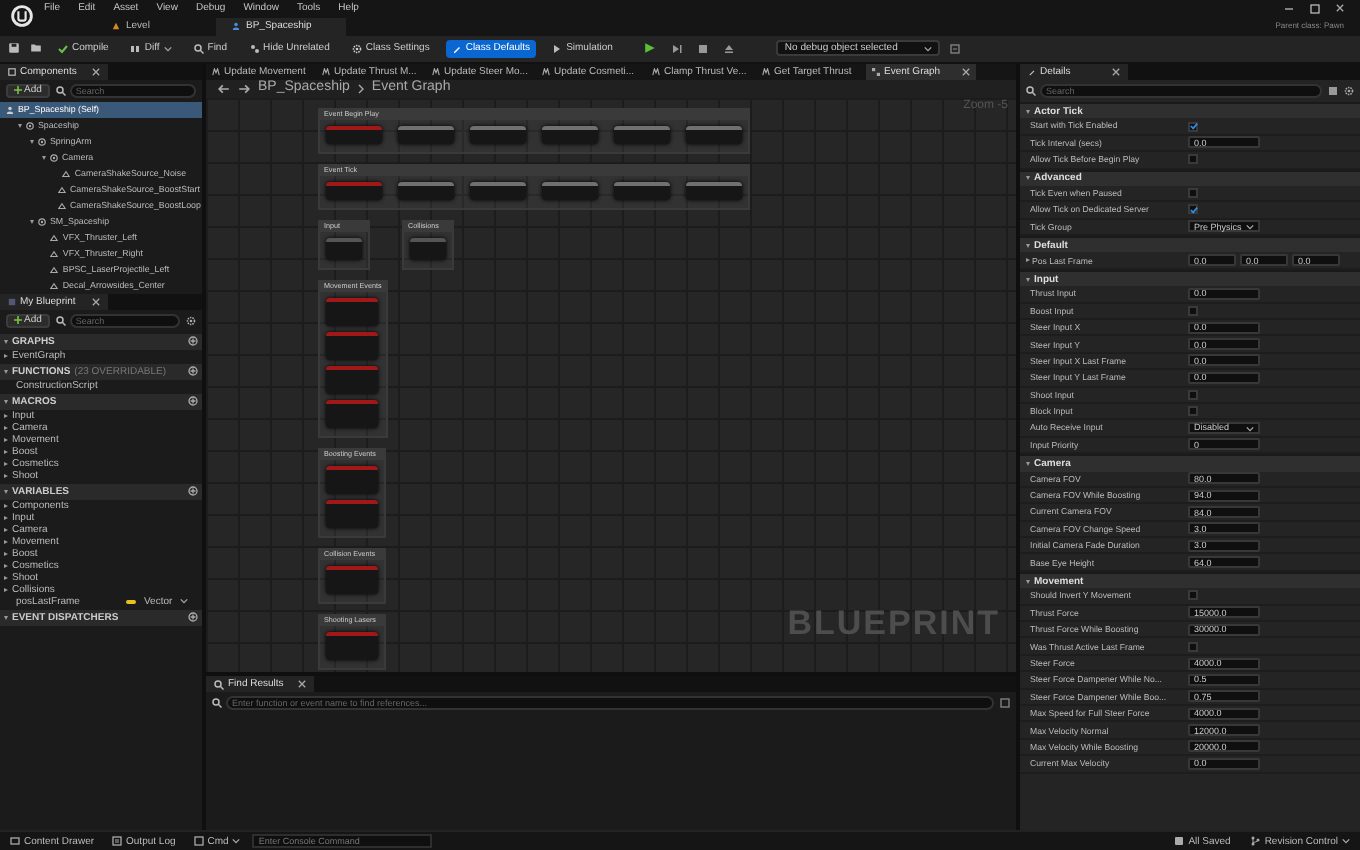 The height and width of the screenshot is (850, 1360). I want to click on eject-icon, so click(729, 48).